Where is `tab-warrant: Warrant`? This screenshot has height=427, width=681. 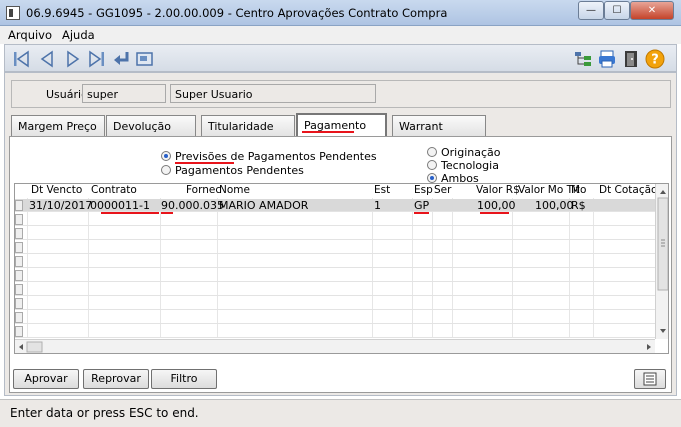
tab-warrant: Warrant is located at coordinates (439, 125).